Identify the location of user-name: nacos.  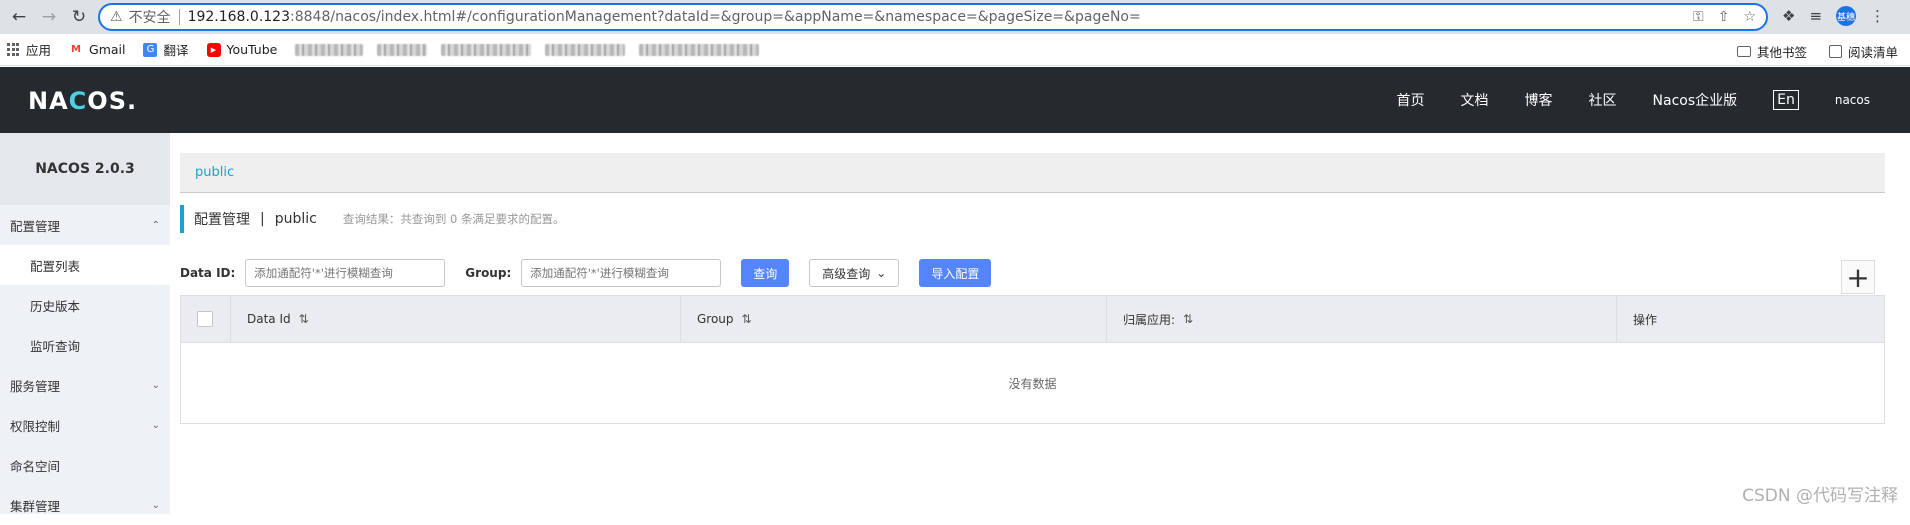
(1852, 100).